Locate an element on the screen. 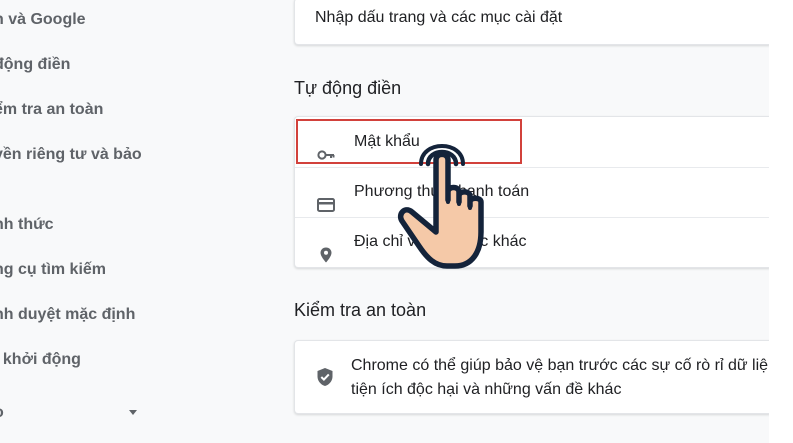 This screenshot has width=793, height=443. sidebar-item-autofill: động điền is located at coordinates (127, 65).